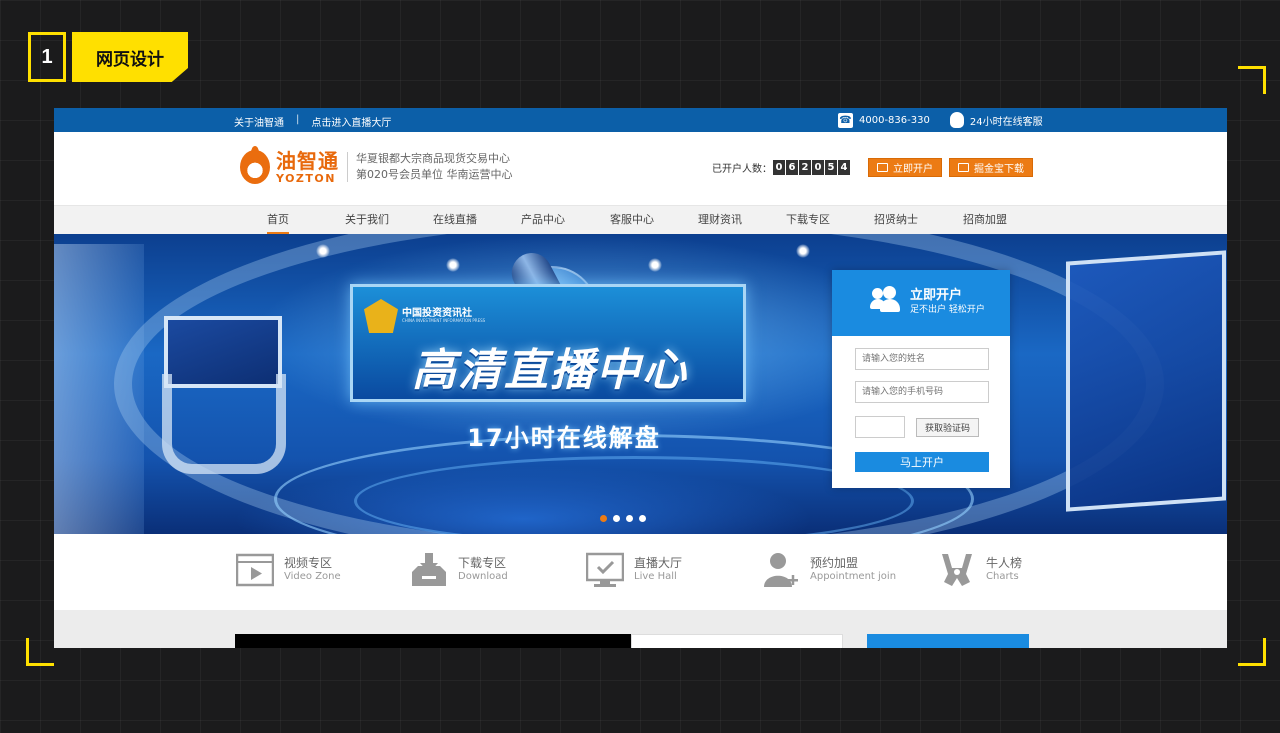 This screenshot has height=733, width=1280. Describe the element at coordinates (980, 570) in the screenshot. I see `feature-charts: 牛人榜 Charts` at that location.